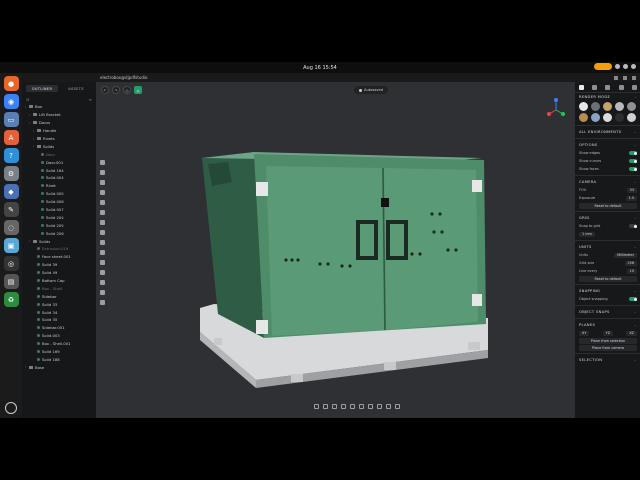 This screenshot has width=640, height=480. What do you see at coordinates (59, 186) in the screenshot?
I see `outliner-item: Rivet` at bounding box center [59, 186].